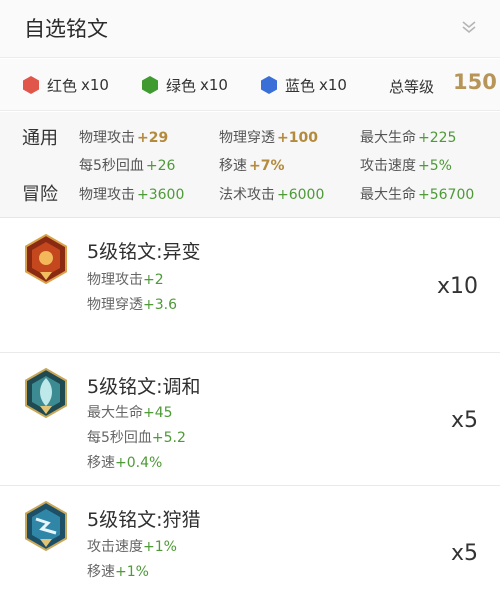 The height and width of the screenshot is (591, 500). I want to click on rune-stat-line: 每5秒回血+5.2, so click(136, 437).